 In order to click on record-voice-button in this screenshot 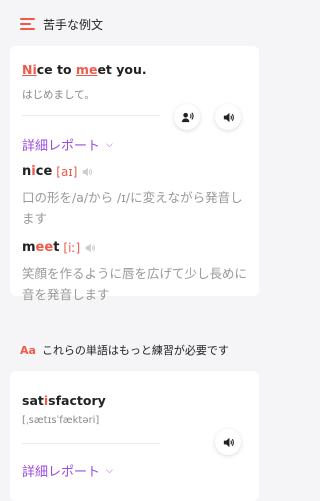, I will do `click(187, 117)`.